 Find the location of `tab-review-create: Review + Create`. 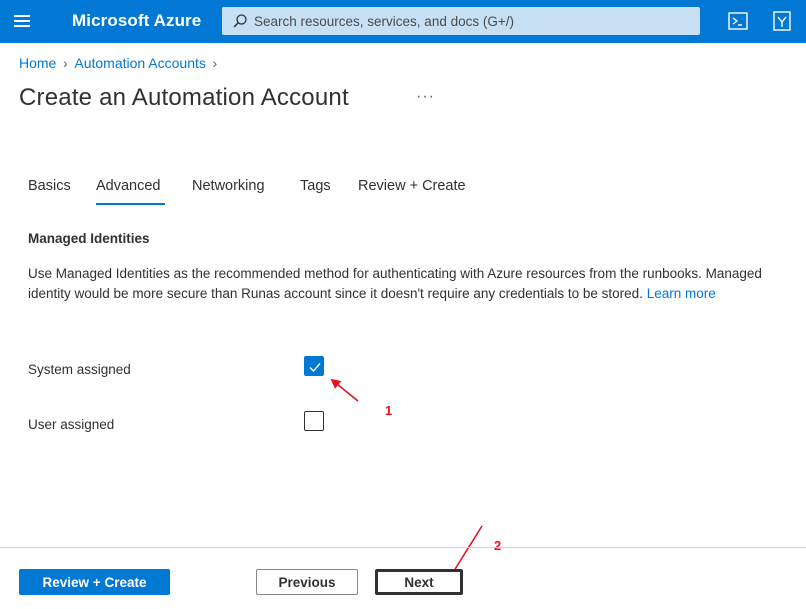

tab-review-create: Review + Create is located at coordinates (412, 186).